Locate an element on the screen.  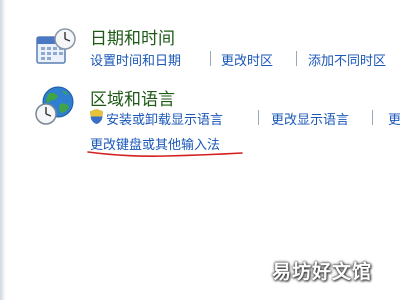
window-left-border is located at coordinates (3, 150).